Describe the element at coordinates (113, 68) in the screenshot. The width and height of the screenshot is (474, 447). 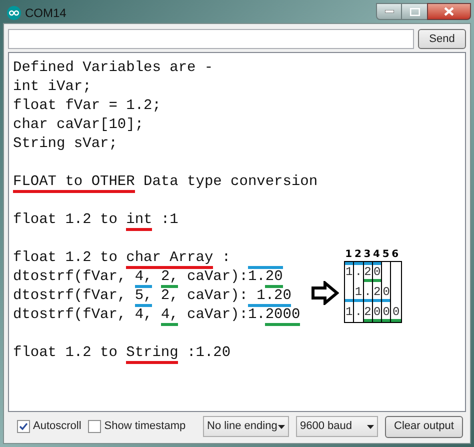
I see `output-line: Defined Variables are -` at that location.